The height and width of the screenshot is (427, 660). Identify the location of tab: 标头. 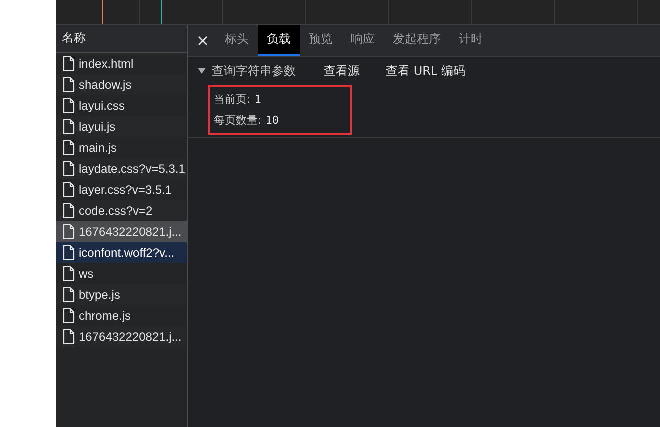
(237, 40).